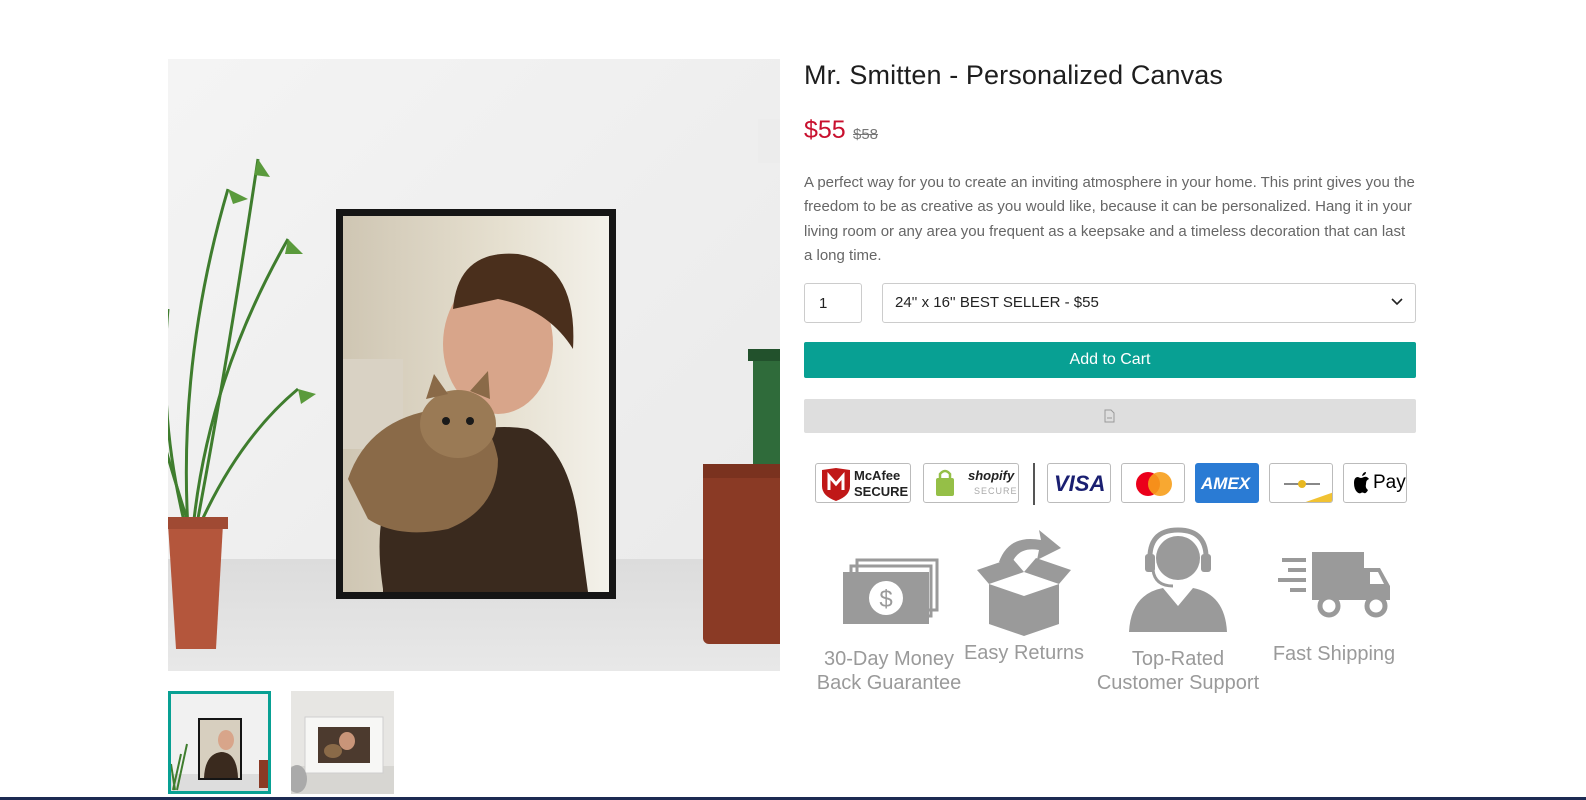 This screenshot has height=800, width=1586. Describe the element at coordinates (996, 491) in the screenshot. I see `shopify-secure-label: SECURE` at that location.